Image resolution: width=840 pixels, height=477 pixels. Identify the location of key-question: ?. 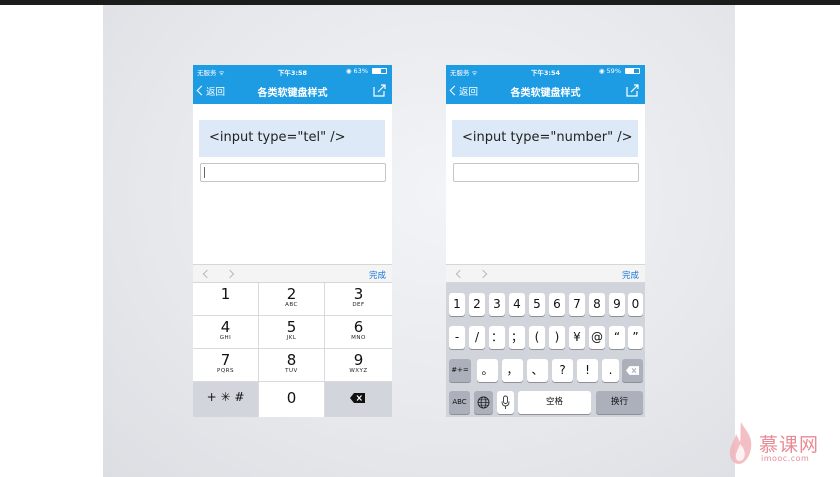
(562, 370).